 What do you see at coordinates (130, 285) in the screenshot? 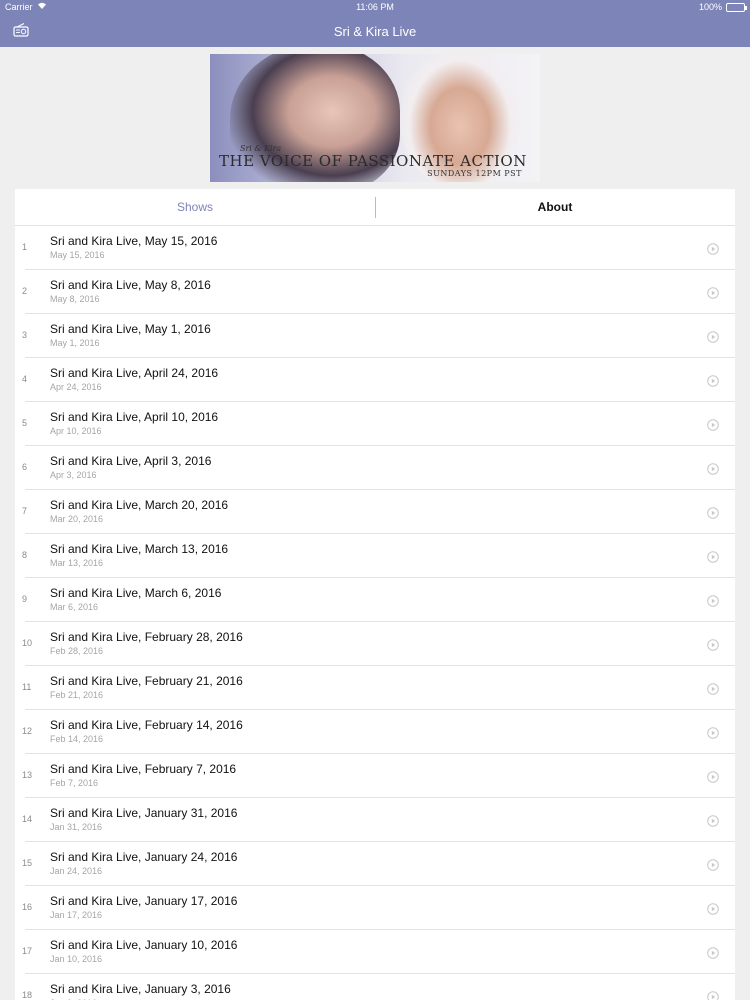
I see `episode-title: Sri and Kira Live, May 8, 2016` at bounding box center [130, 285].